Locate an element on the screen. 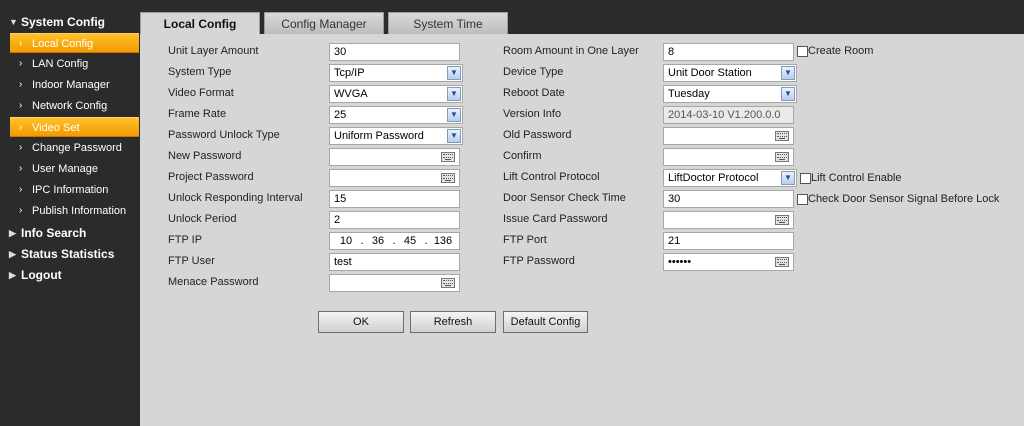 This screenshot has width=1024, height=426. tab-bar: Local Config Config Manager System Time is located at coordinates (582, 17).